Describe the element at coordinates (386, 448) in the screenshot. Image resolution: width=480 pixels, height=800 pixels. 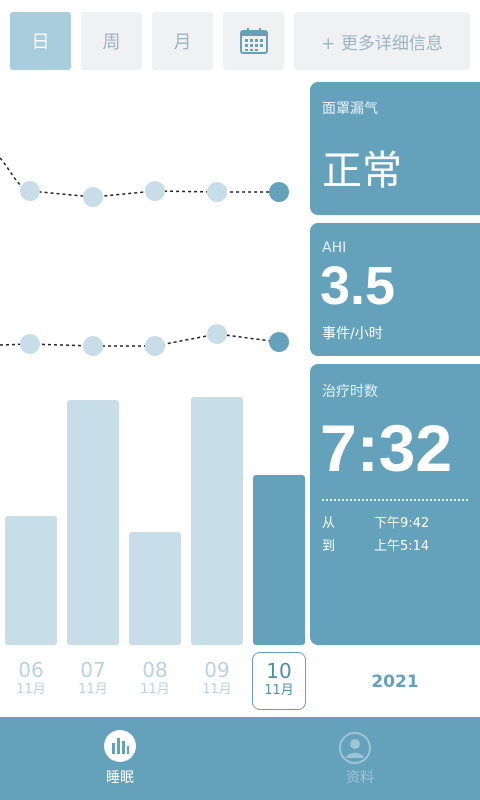
I see `therapy-hours-value: 7:32` at that location.